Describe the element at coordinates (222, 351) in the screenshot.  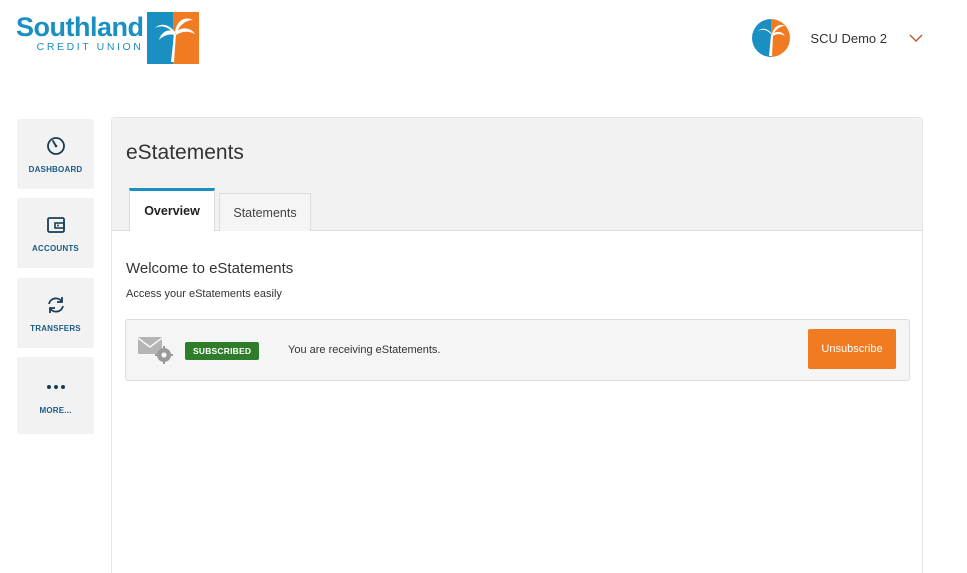
I see `status-badge: SUBSCRIBED` at that location.